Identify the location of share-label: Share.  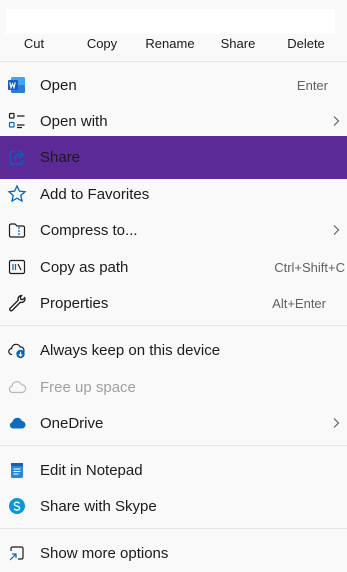
(238, 43).